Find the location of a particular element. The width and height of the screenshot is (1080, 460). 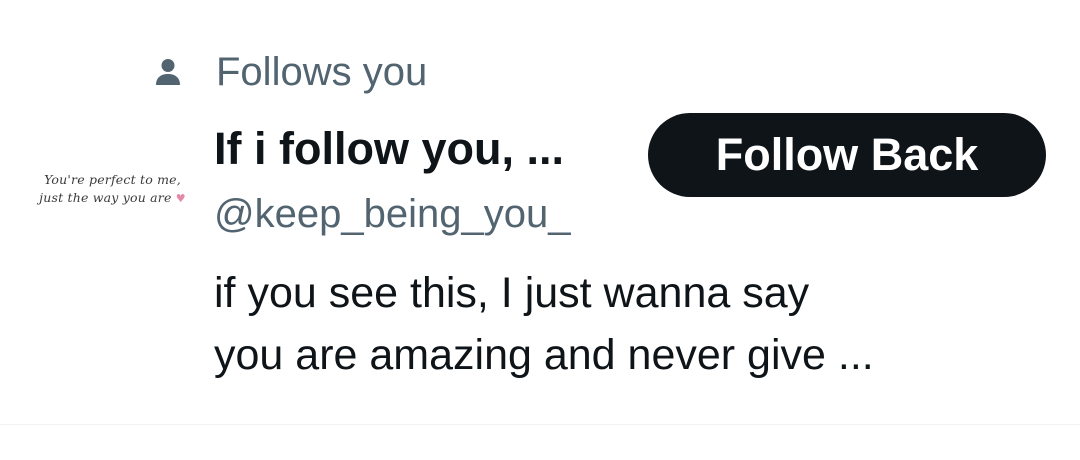

avatar-text-line2-words: just the way you are is located at coordinates (105, 197).